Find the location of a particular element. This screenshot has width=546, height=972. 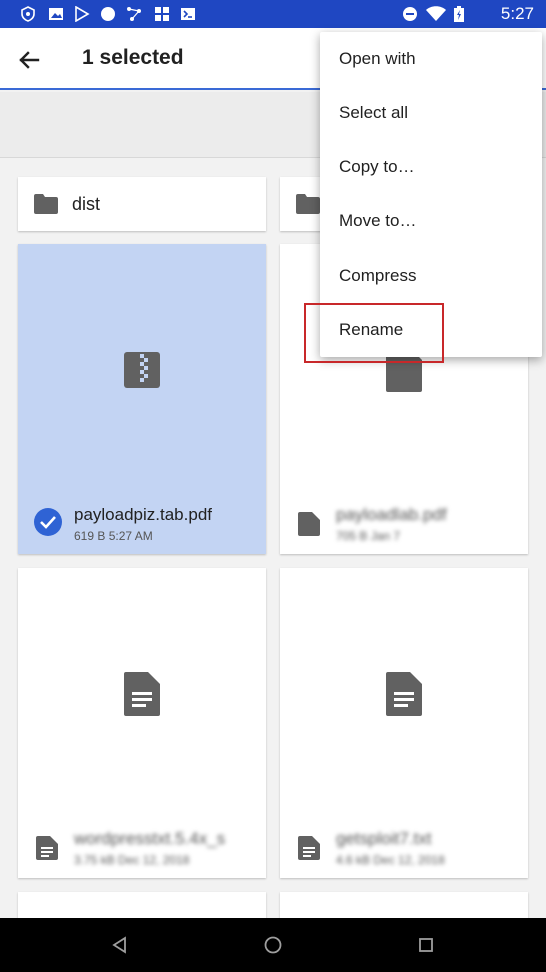

home-circle-icon is located at coordinates (273, 945).